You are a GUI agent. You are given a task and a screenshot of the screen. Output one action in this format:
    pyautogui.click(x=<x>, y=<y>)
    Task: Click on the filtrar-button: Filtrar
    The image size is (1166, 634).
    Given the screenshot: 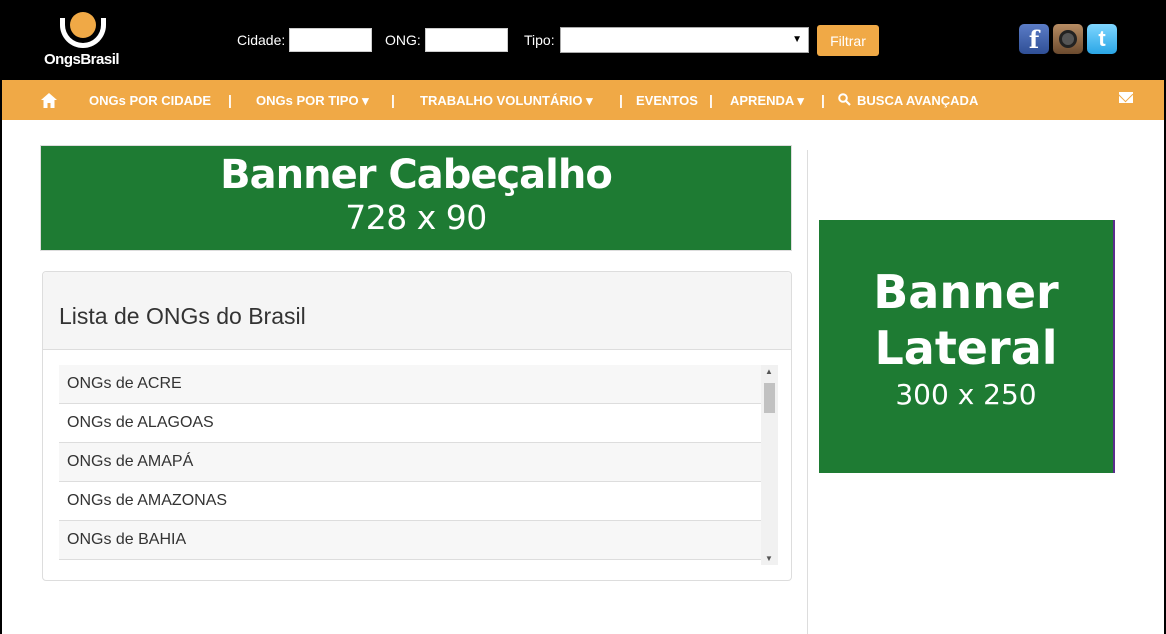 What is the action you would take?
    pyautogui.click(x=848, y=40)
    